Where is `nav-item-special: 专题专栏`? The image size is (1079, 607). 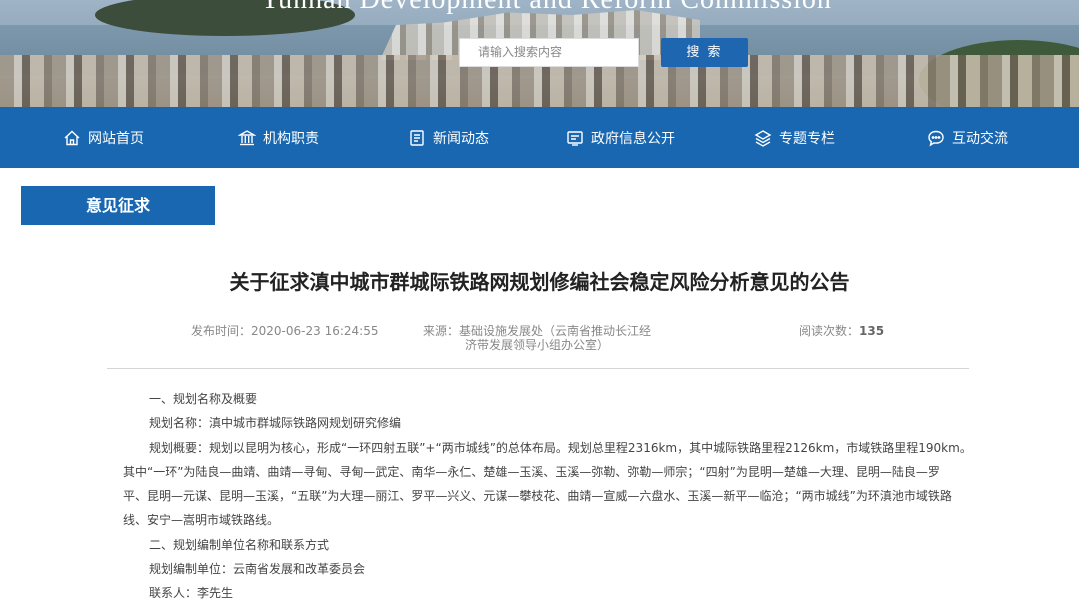 nav-item-special: 专题专栏 is located at coordinates (794, 137).